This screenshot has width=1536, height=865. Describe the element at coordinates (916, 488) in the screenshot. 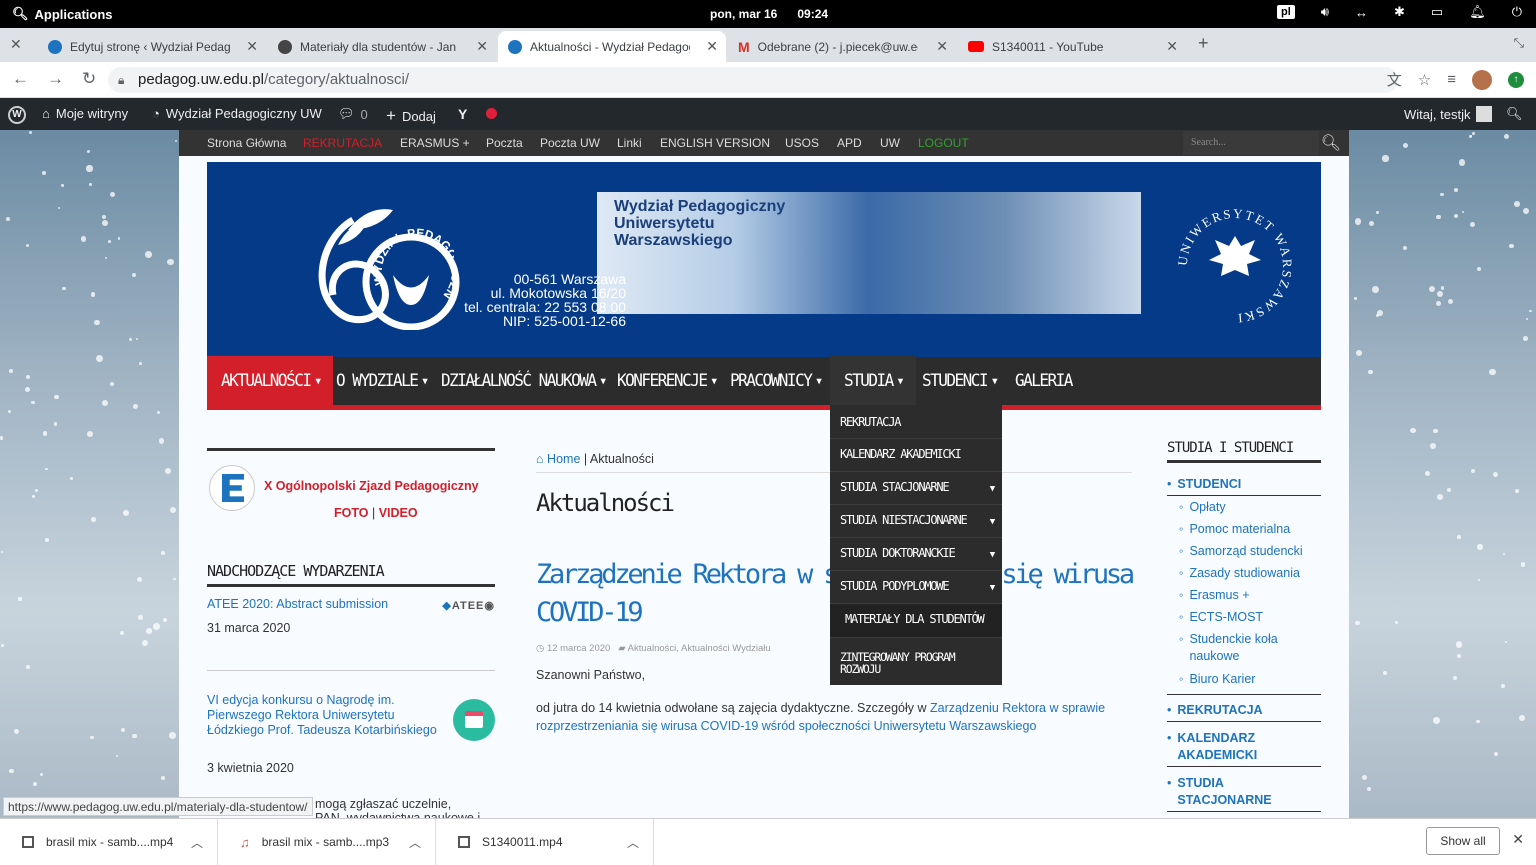

I see `dropdown-studia-stacjonarne: STUDIA STACJONARNE ▼` at that location.